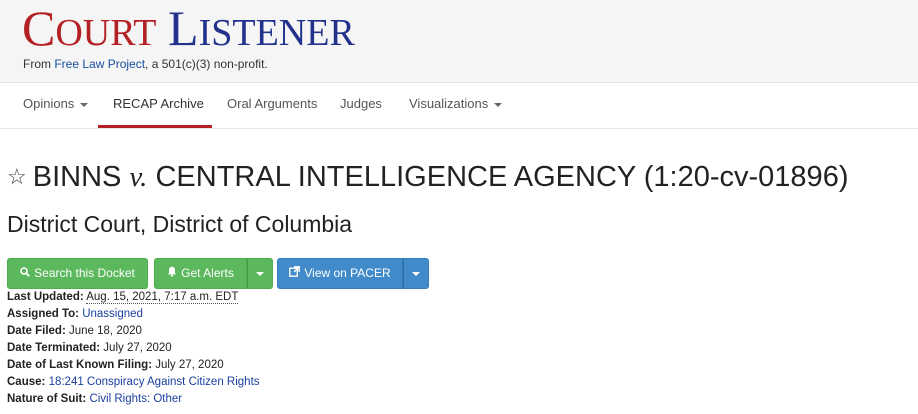 This screenshot has width=918, height=414. Describe the element at coordinates (56, 106) in the screenshot. I see `nav-opinions: Opinions` at that location.